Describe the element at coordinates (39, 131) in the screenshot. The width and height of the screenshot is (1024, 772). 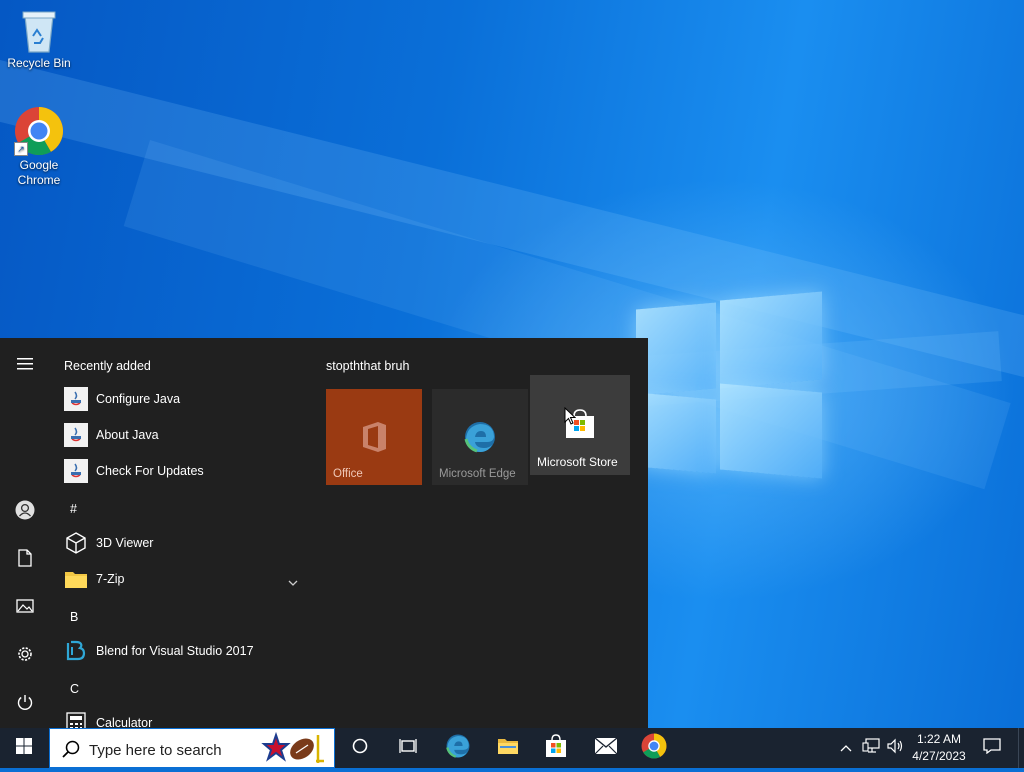
I see `chrome-icon: ↗` at that location.